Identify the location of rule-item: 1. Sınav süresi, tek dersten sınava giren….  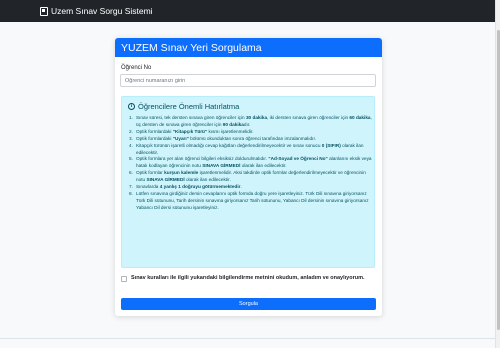
(251, 122).